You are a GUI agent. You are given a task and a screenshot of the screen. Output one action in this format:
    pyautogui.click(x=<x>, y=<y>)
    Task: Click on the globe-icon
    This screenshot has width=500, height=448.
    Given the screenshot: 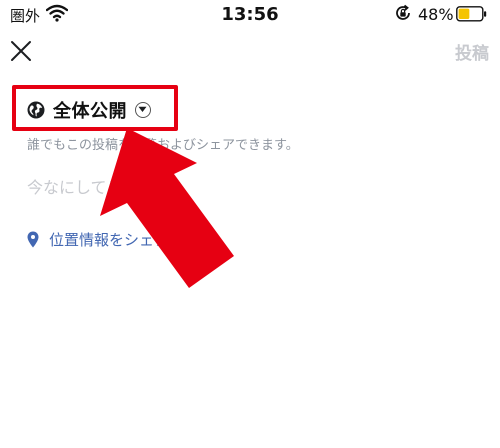 What is the action you would take?
    pyautogui.click(x=36, y=110)
    